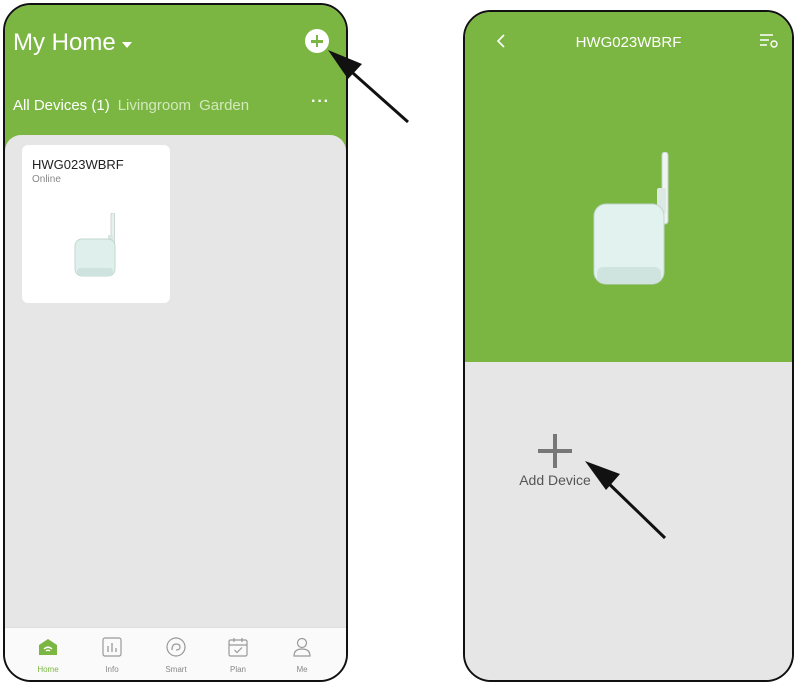 Image resolution: width=794 pixels, height=684 pixels. What do you see at coordinates (154, 105) in the screenshot?
I see `tab-livingroom: Livingroom` at bounding box center [154, 105].